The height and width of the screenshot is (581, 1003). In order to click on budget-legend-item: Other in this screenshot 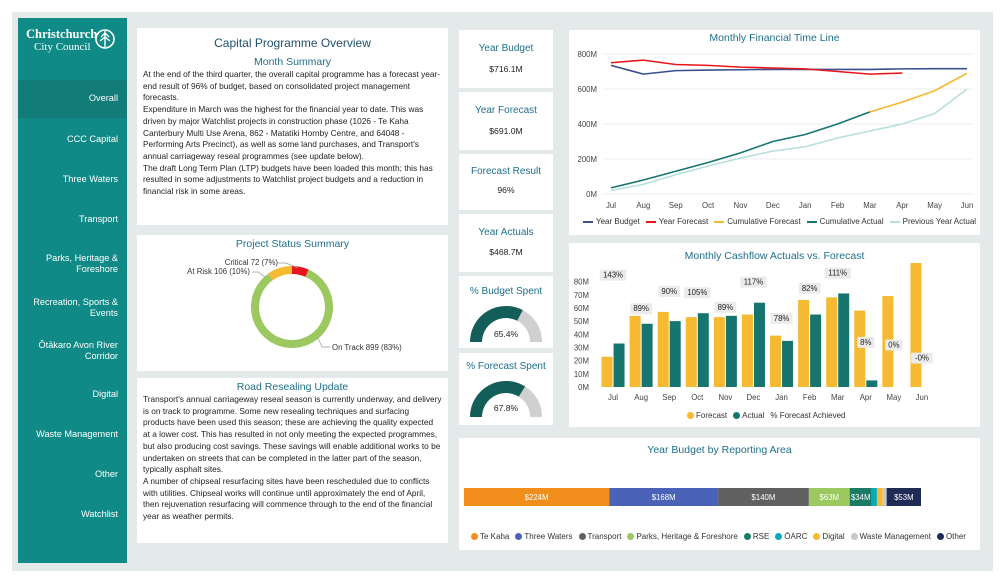, I will do `click(951, 536)`.